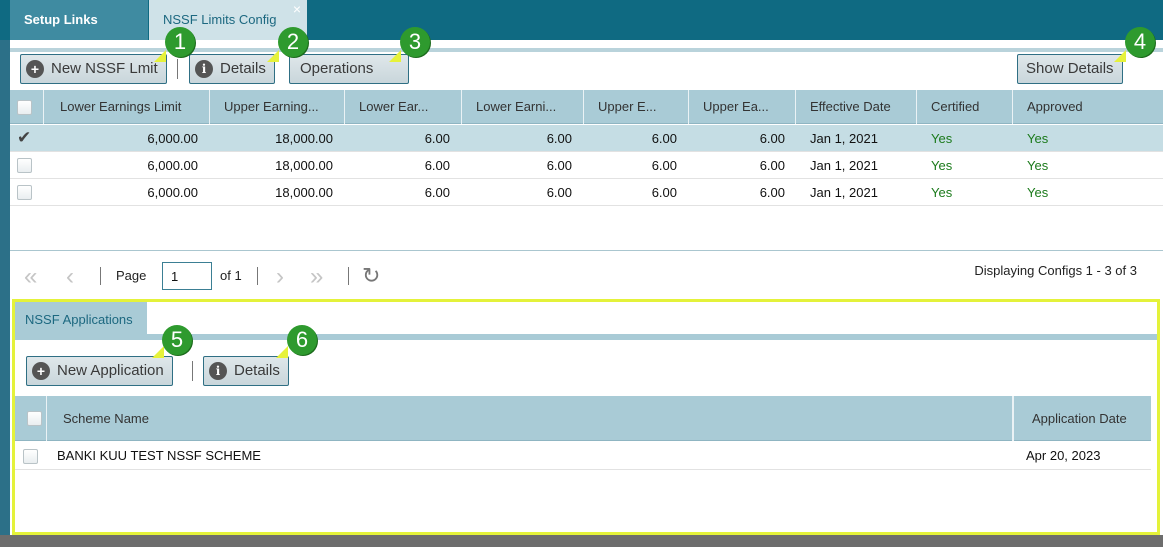  What do you see at coordinates (180, 42) in the screenshot?
I see `callout-badge-1: 1` at bounding box center [180, 42].